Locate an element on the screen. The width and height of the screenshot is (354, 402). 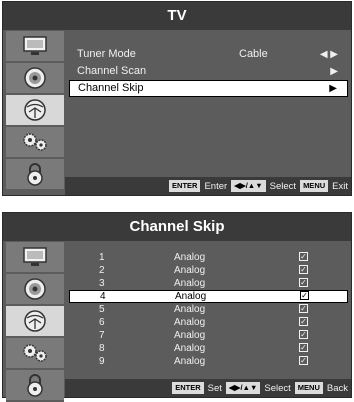
menu-title: Channel Skip is located at coordinates (177, 227).